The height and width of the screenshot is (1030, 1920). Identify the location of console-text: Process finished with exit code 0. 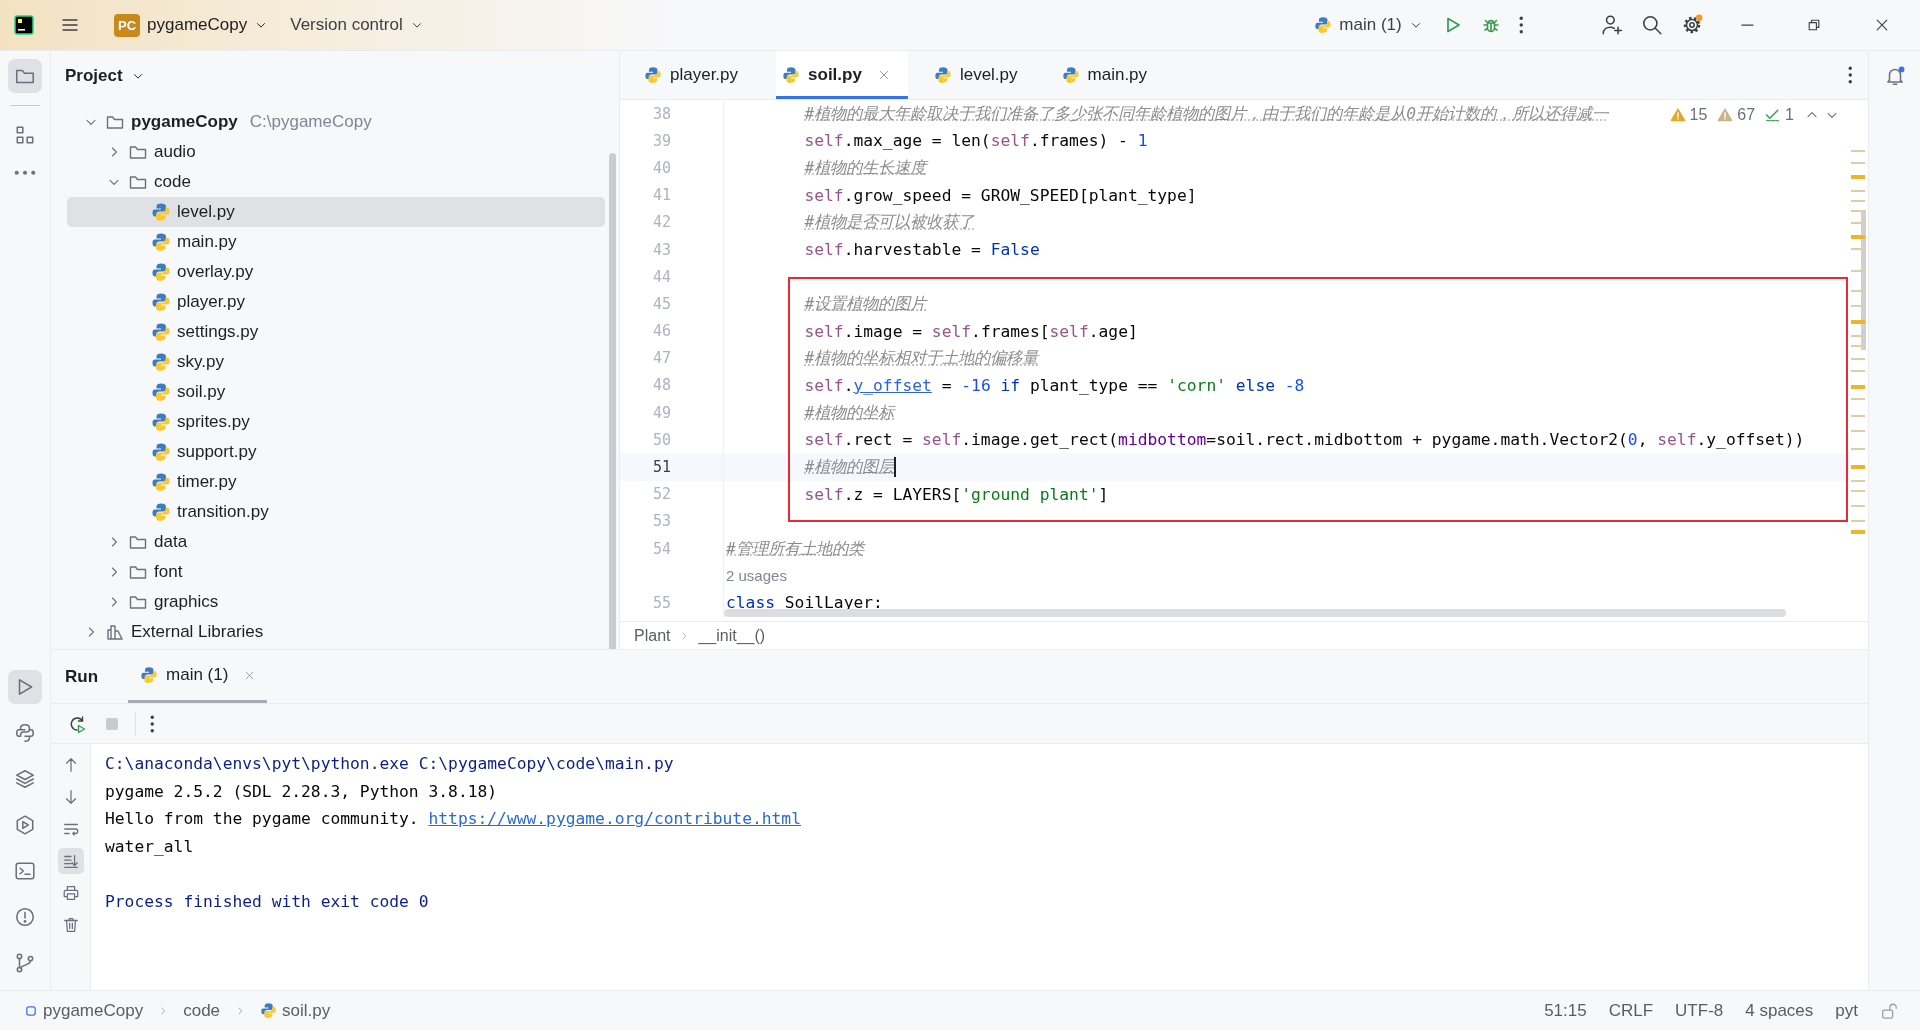
(267, 901).